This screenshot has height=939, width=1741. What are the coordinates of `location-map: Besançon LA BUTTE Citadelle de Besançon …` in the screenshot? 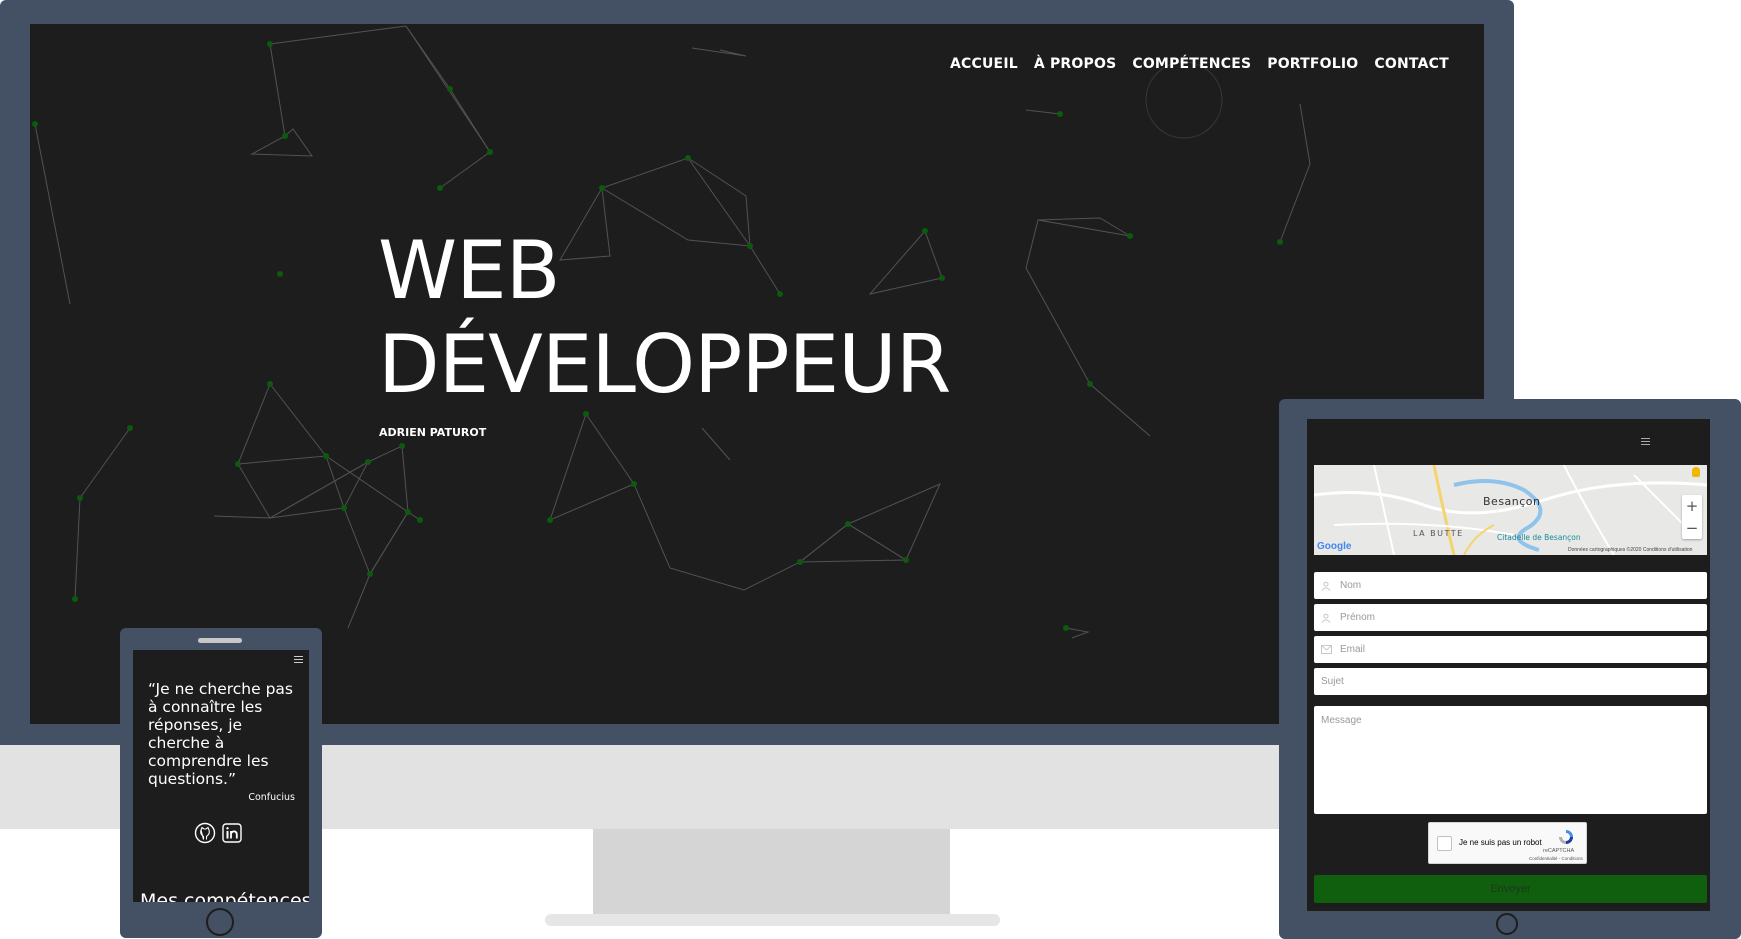 It's located at (1510, 510).